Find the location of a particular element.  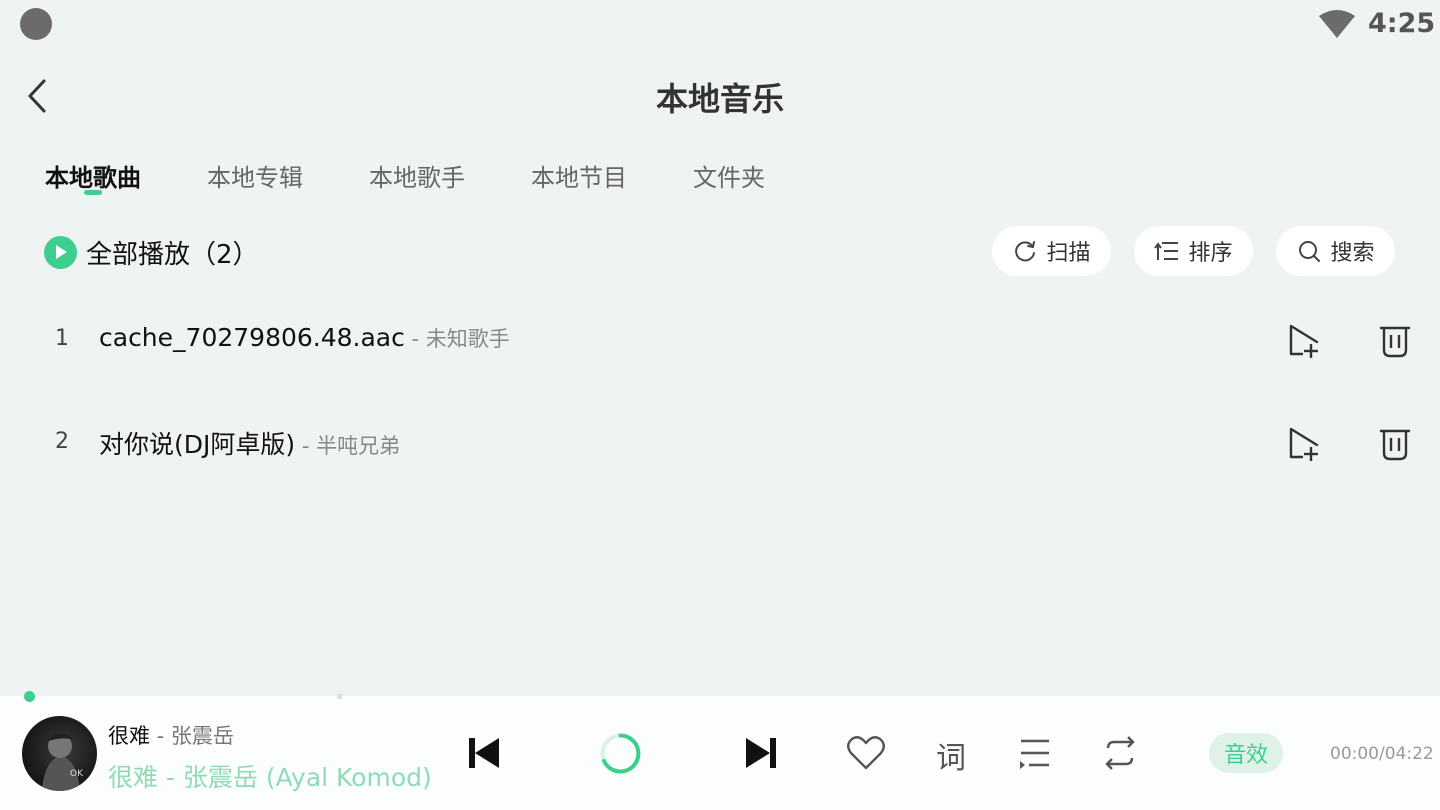

sound-effect-button: 音效 is located at coordinates (1246, 753).